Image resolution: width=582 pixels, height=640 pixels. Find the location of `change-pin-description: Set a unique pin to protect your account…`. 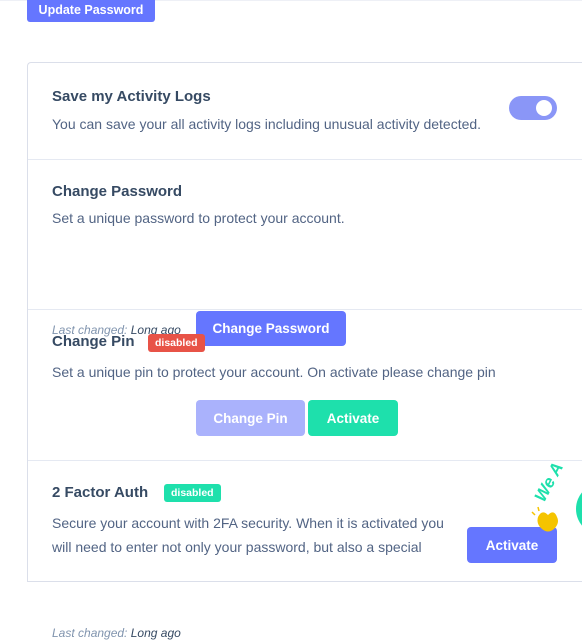

change-pin-description: Set a unique pin to protect your account… is located at coordinates (274, 372).